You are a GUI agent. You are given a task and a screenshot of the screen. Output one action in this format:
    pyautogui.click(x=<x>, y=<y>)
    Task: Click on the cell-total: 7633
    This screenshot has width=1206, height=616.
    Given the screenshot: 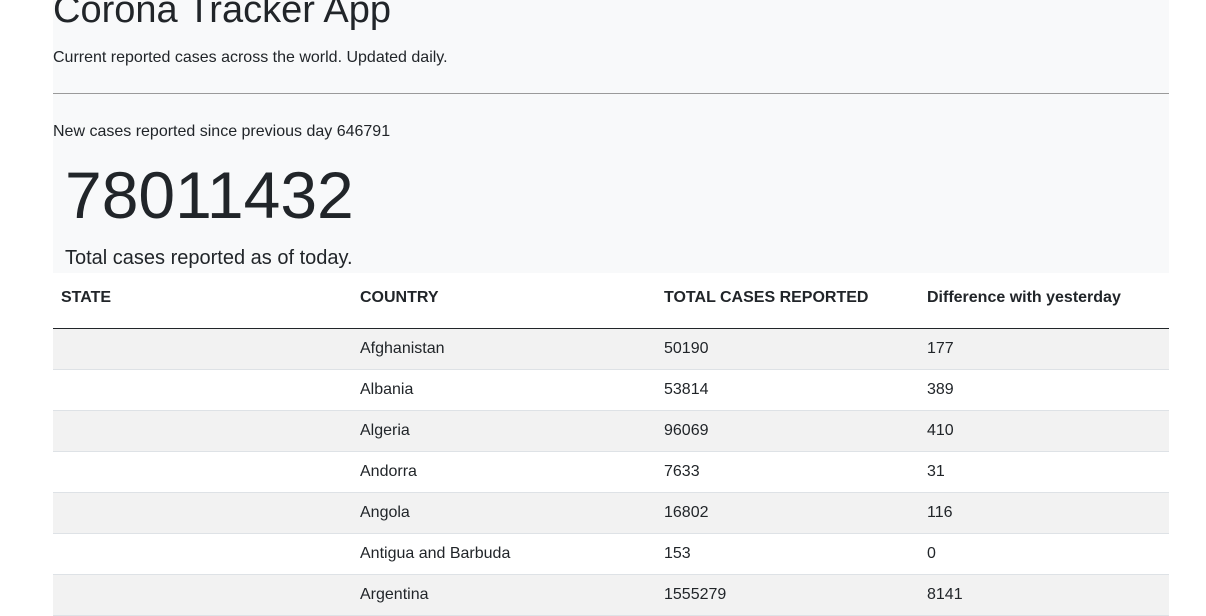 What is the action you would take?
    pyautogui.click(x=787, y=472)
    